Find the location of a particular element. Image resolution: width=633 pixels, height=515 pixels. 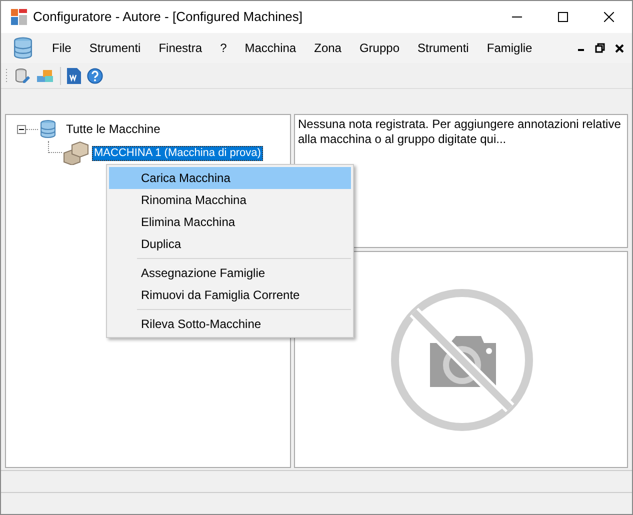

menu-item: Famiglie is located at coordinates (510, 48).